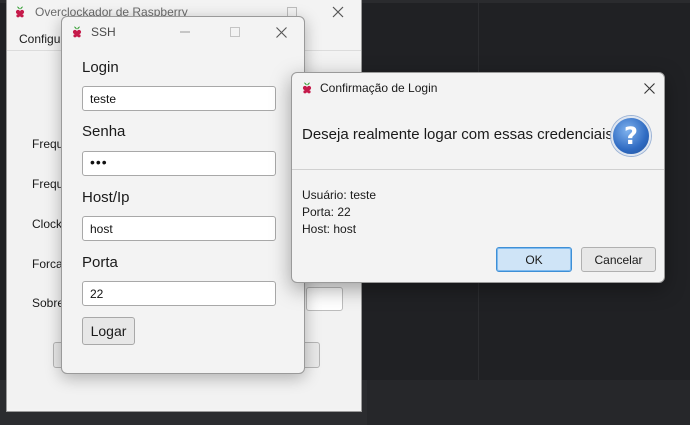 This screenshot has width=690, height=425. I want to click on ok-button: OK, so click(534, 259).